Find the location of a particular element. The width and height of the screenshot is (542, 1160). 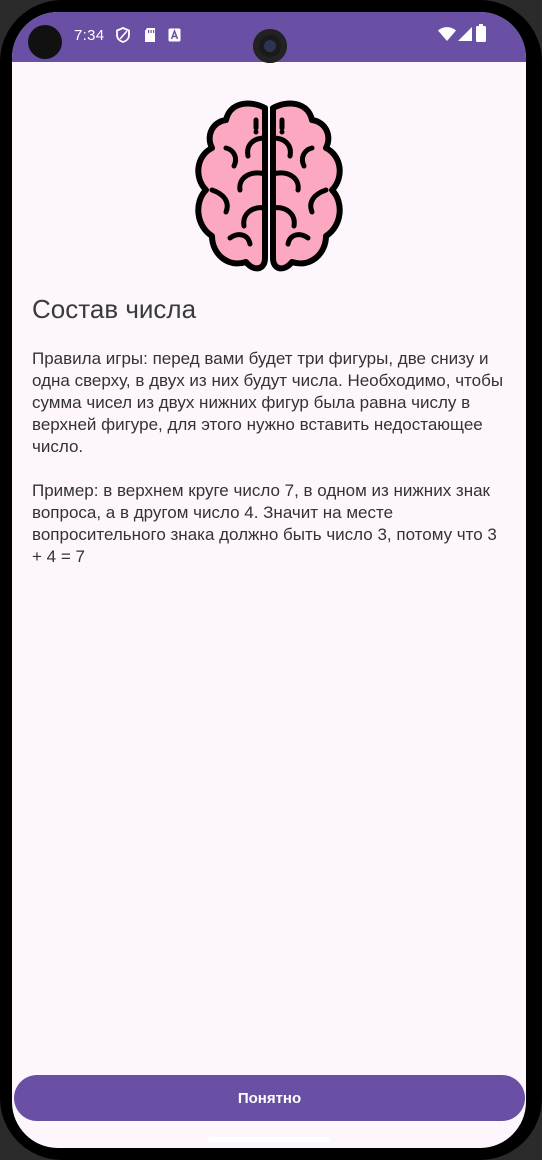

battery-icon is located at coordinates (481, 33).